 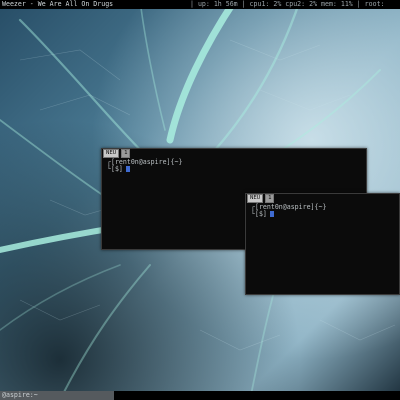 I want to click on terminal-window: NEU 1 ┌[rent0n@aspire]{~} └[$], so click(x=322, y=244).